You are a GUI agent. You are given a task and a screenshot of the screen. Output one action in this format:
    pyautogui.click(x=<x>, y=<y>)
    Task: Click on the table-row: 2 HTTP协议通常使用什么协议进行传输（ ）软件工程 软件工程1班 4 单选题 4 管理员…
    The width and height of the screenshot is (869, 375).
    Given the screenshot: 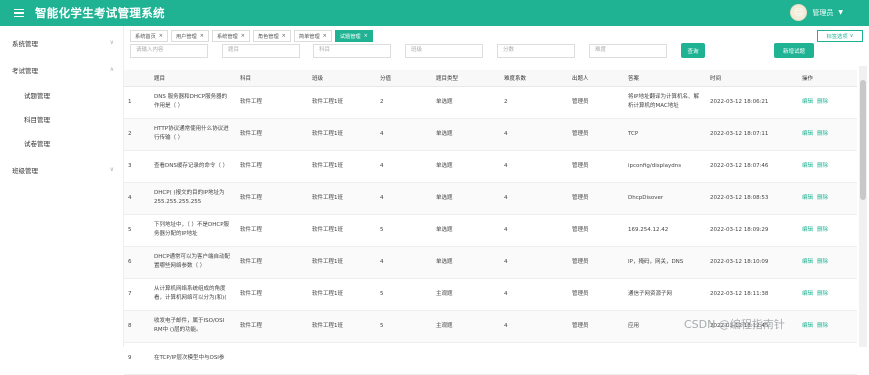 What is the action you would take?
    pyautogui.click(x=490, y=134)
    